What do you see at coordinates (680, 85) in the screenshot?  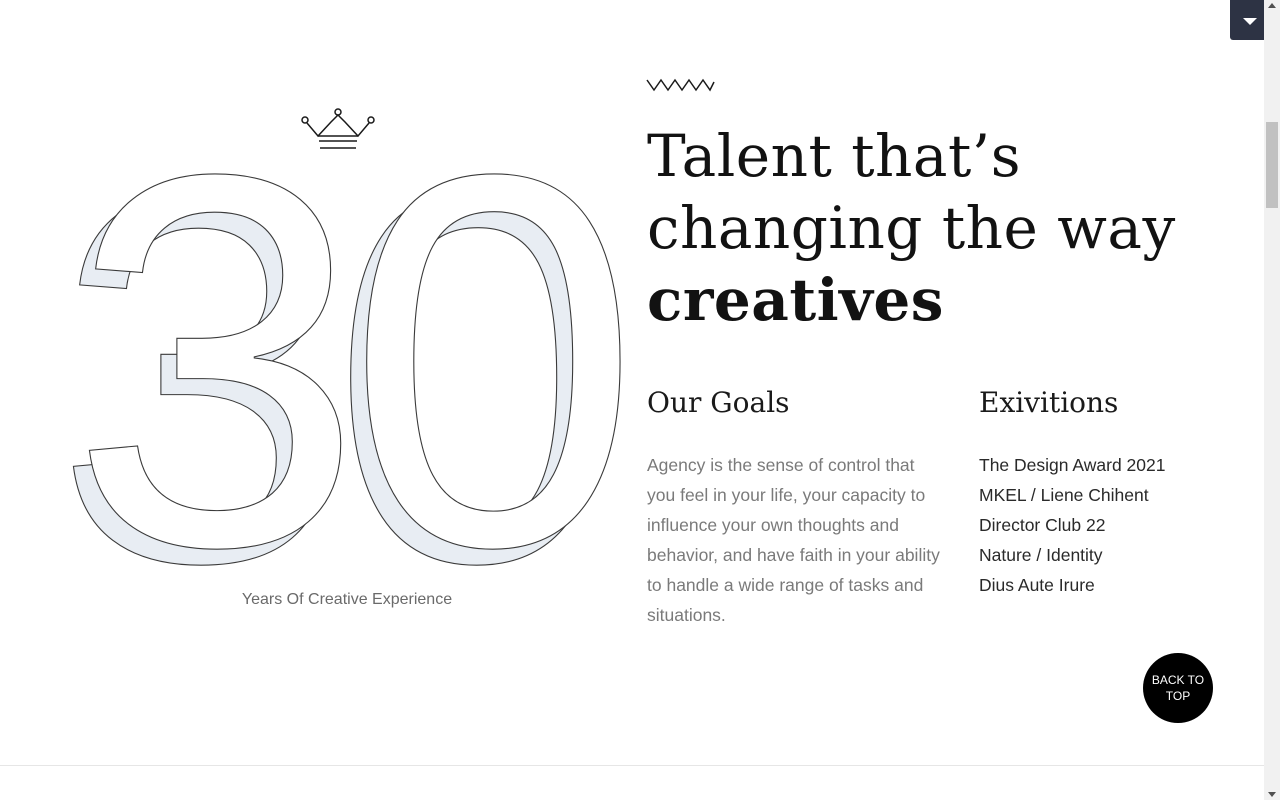 I see `zigzag-icon` at bounding box center [680, 85].